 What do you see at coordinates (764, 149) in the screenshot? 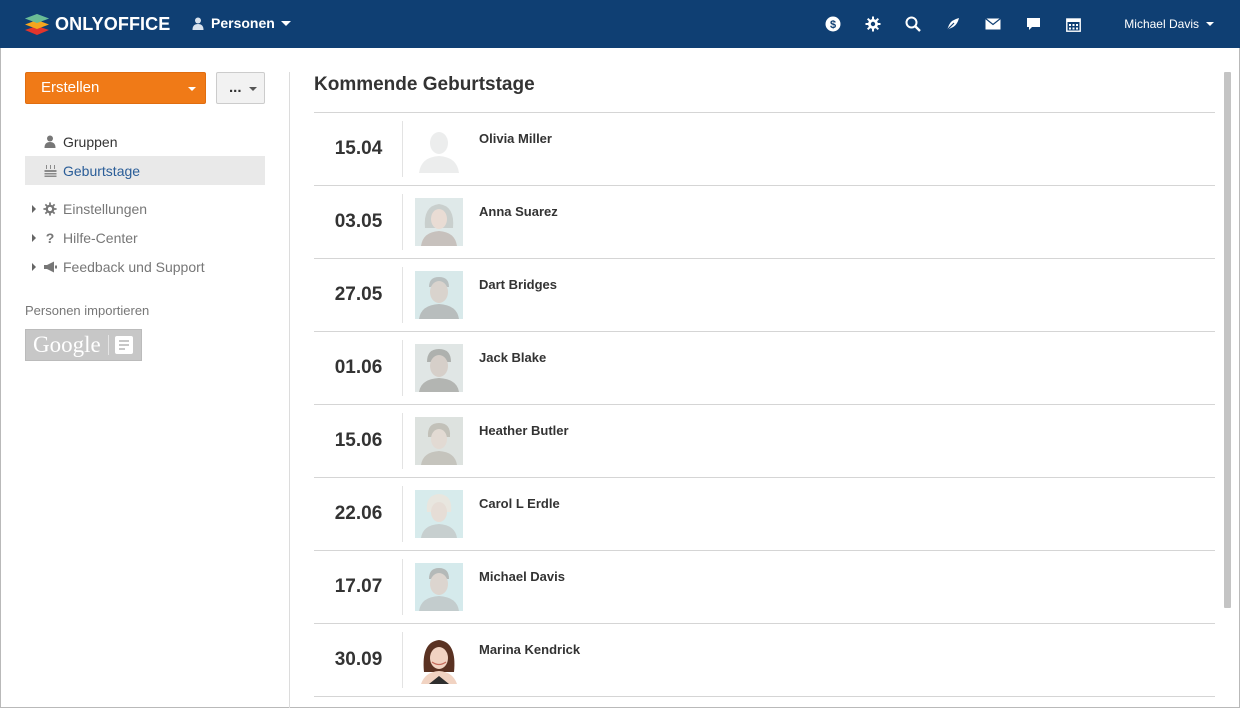
I see `birthday-row: 15.04 Olivia Miller` at bounding box center [764, 149].